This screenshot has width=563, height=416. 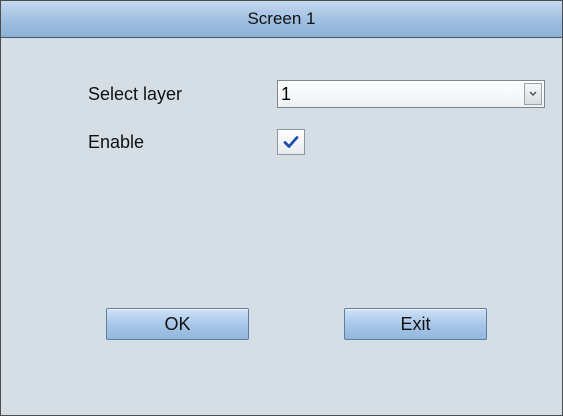 I want to click on exit-button: Exit, so click(x=415, y=324).